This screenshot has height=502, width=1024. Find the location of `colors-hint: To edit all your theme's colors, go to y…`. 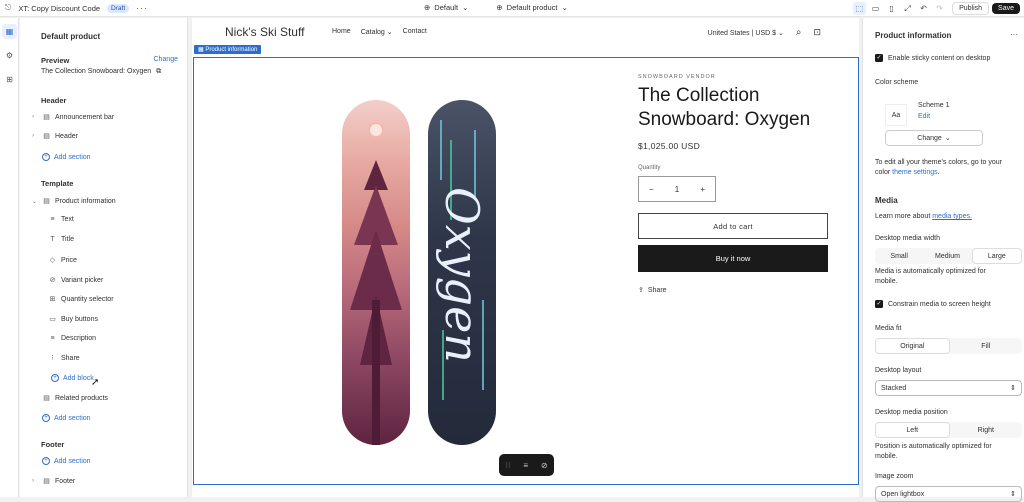

colors-hint: To edit all your theme's colors, go to y… is located at coordinates (939, 167).